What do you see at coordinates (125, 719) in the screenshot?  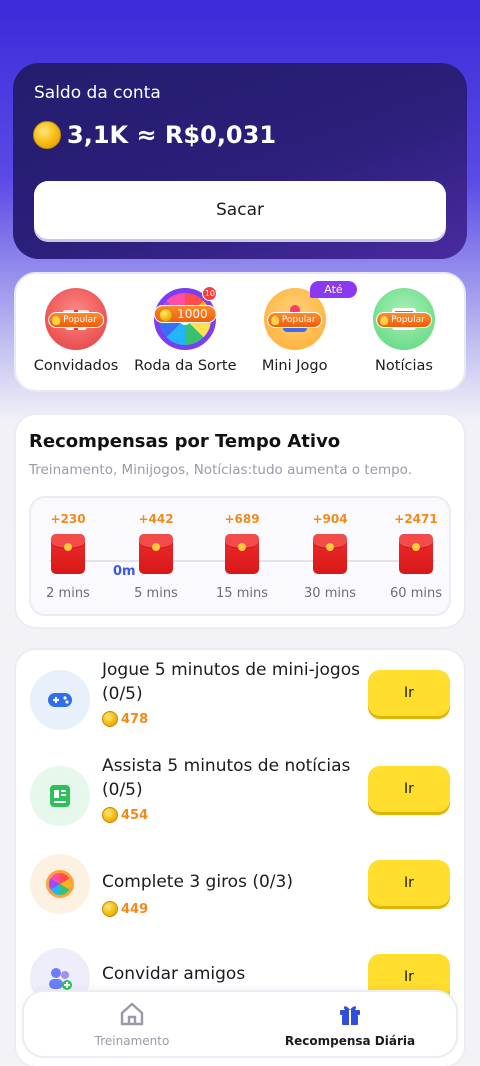 I see `task-reward: 478` at bounding box center [125, 719].